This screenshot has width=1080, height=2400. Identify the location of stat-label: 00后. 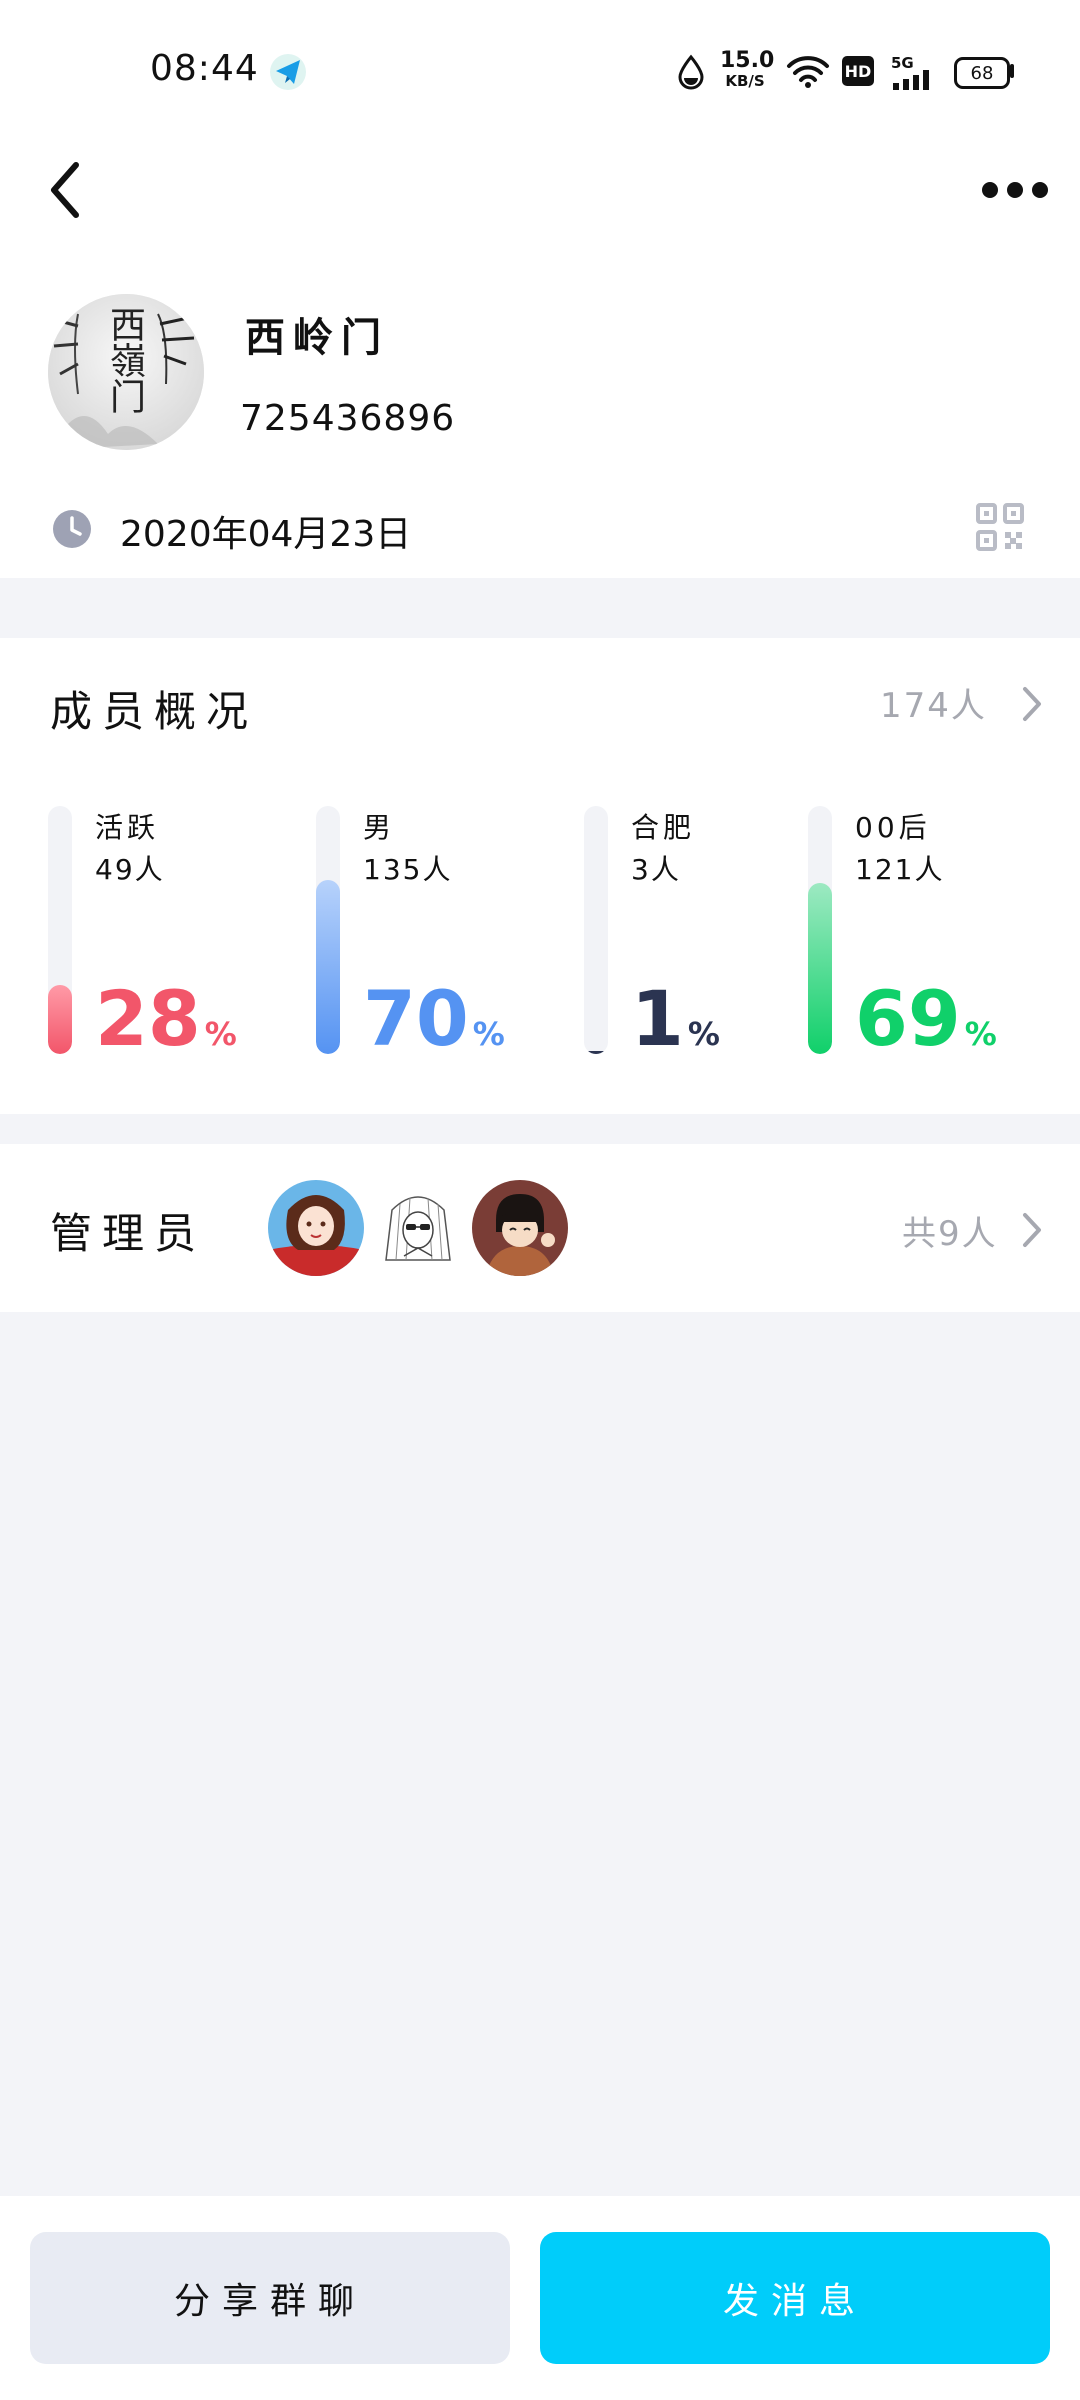
(893, 827).